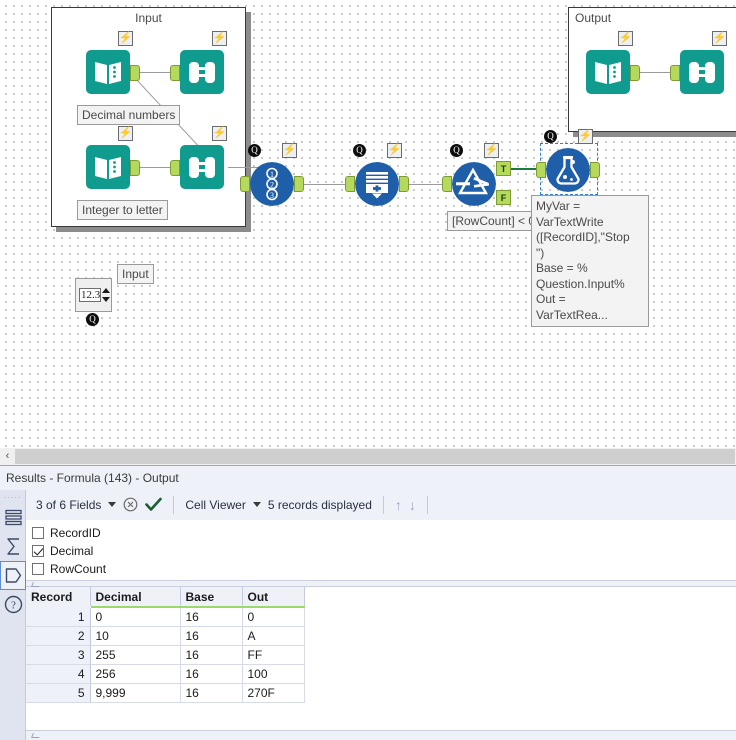 The height and width of the screenshot is (740, 736). What do you see at coordinates (12, 497) in the screenshot?
I see `rail-drag-handle: ·····` at bounding box center [12, 497].